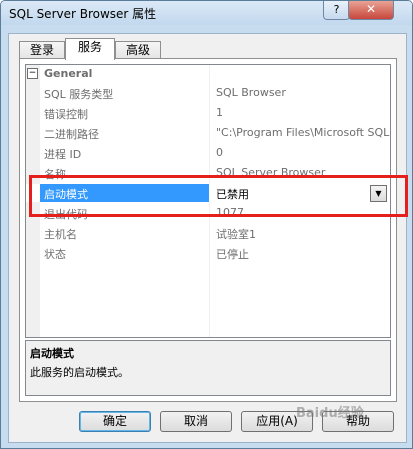  Describe the element at coordinates (208, 74) in the screenshot. I see `category-row: − General` at that location.